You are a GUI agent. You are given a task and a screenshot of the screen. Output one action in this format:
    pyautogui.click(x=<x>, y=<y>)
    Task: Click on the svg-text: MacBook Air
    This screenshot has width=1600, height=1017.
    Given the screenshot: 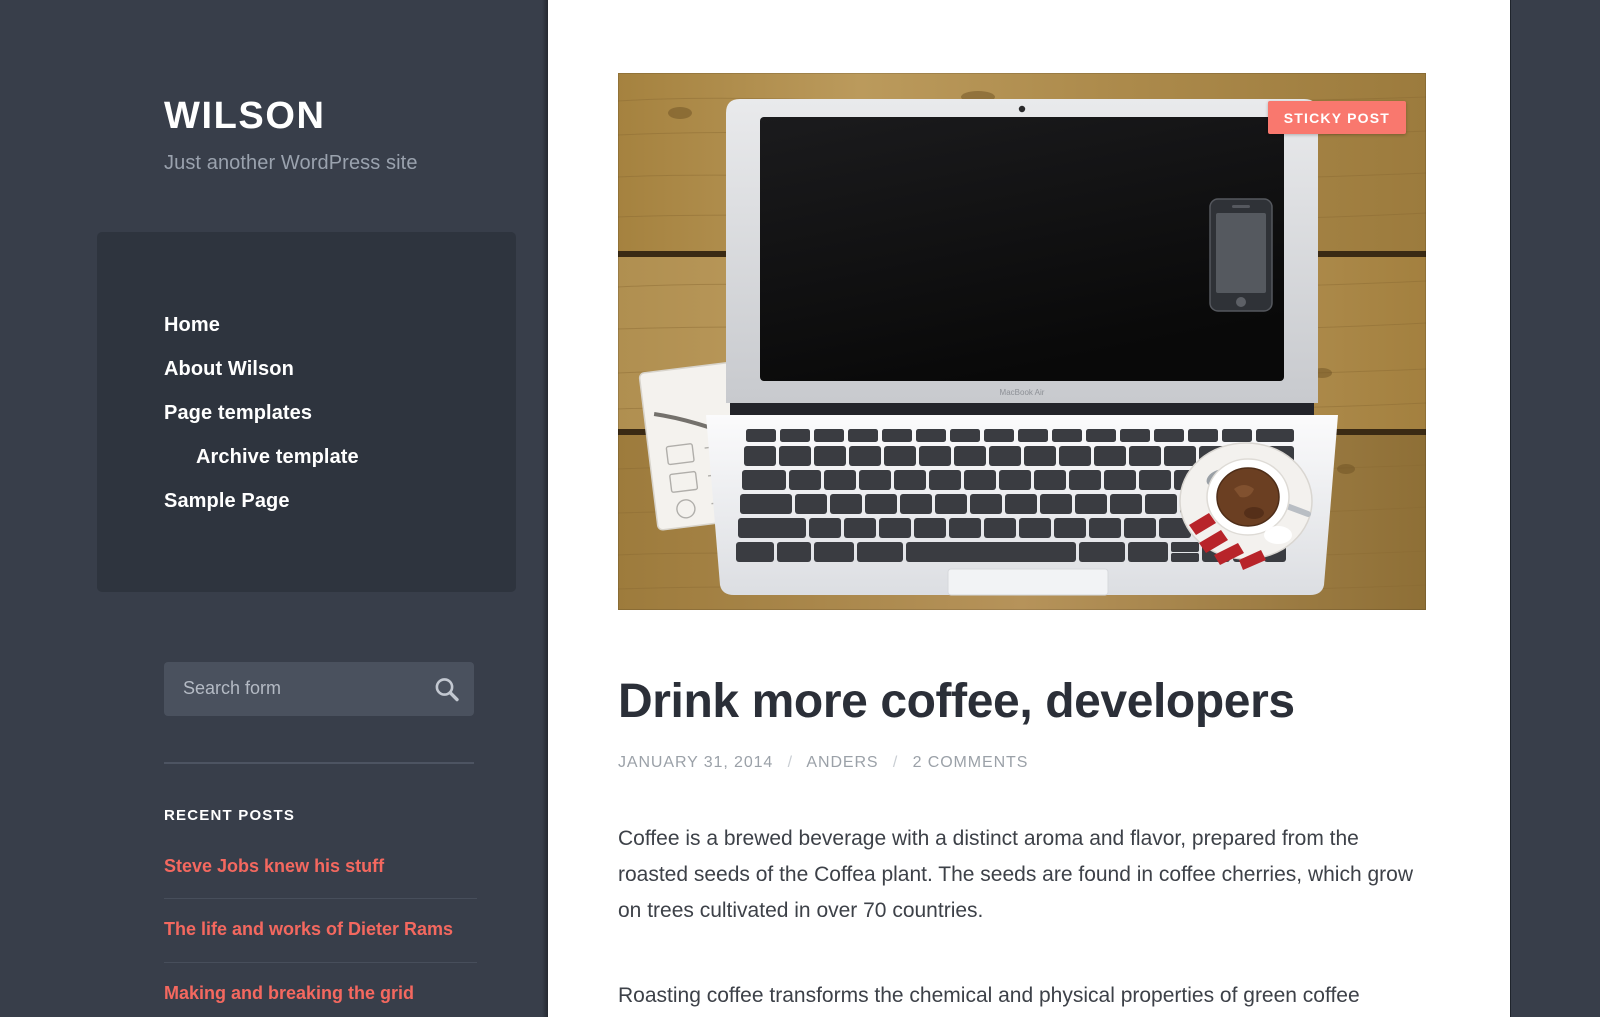 What is the action you would take?
    pyautogui.click(x=1022, y=392)
    